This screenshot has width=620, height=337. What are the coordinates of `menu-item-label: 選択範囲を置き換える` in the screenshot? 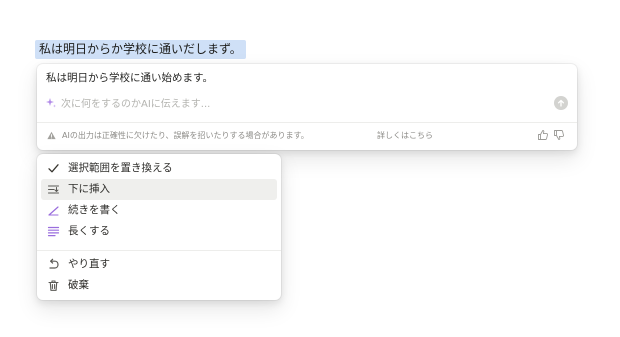 It's located at (120, 168).